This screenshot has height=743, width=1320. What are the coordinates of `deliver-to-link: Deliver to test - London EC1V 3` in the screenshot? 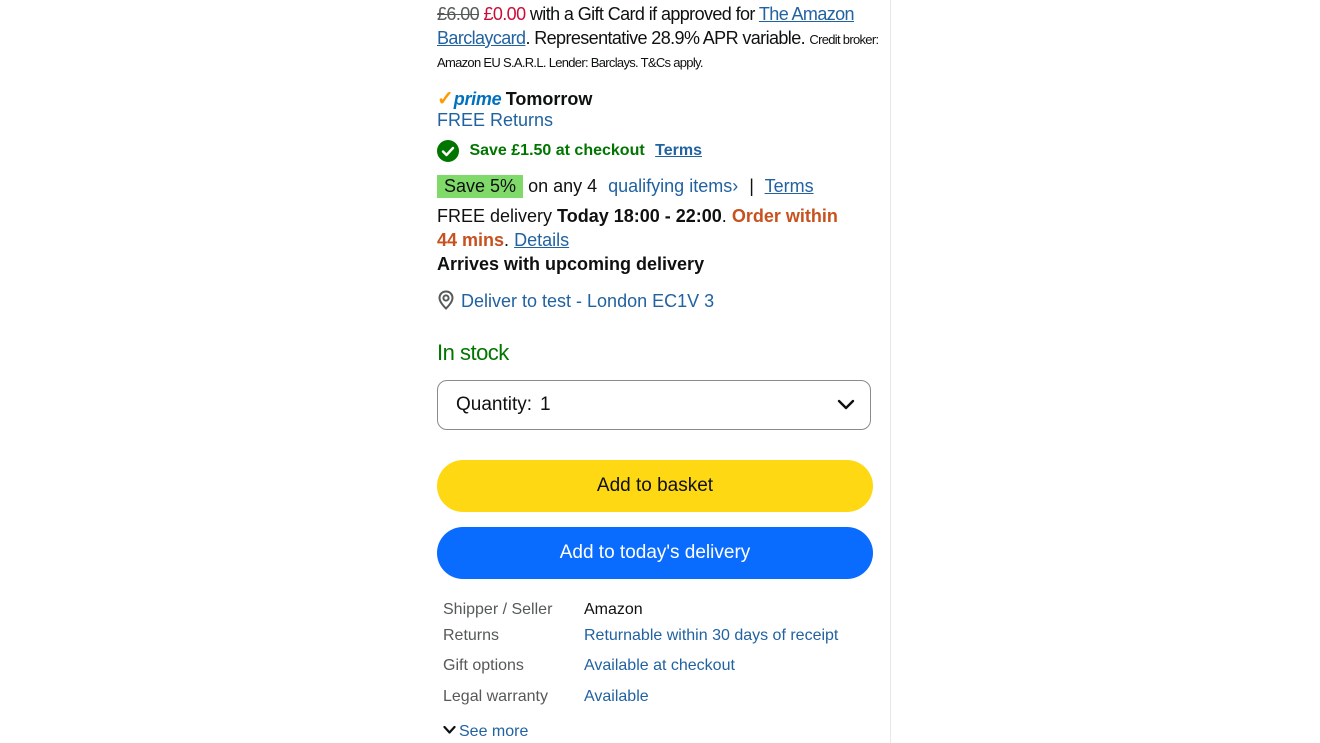 It's located at (575, 302).